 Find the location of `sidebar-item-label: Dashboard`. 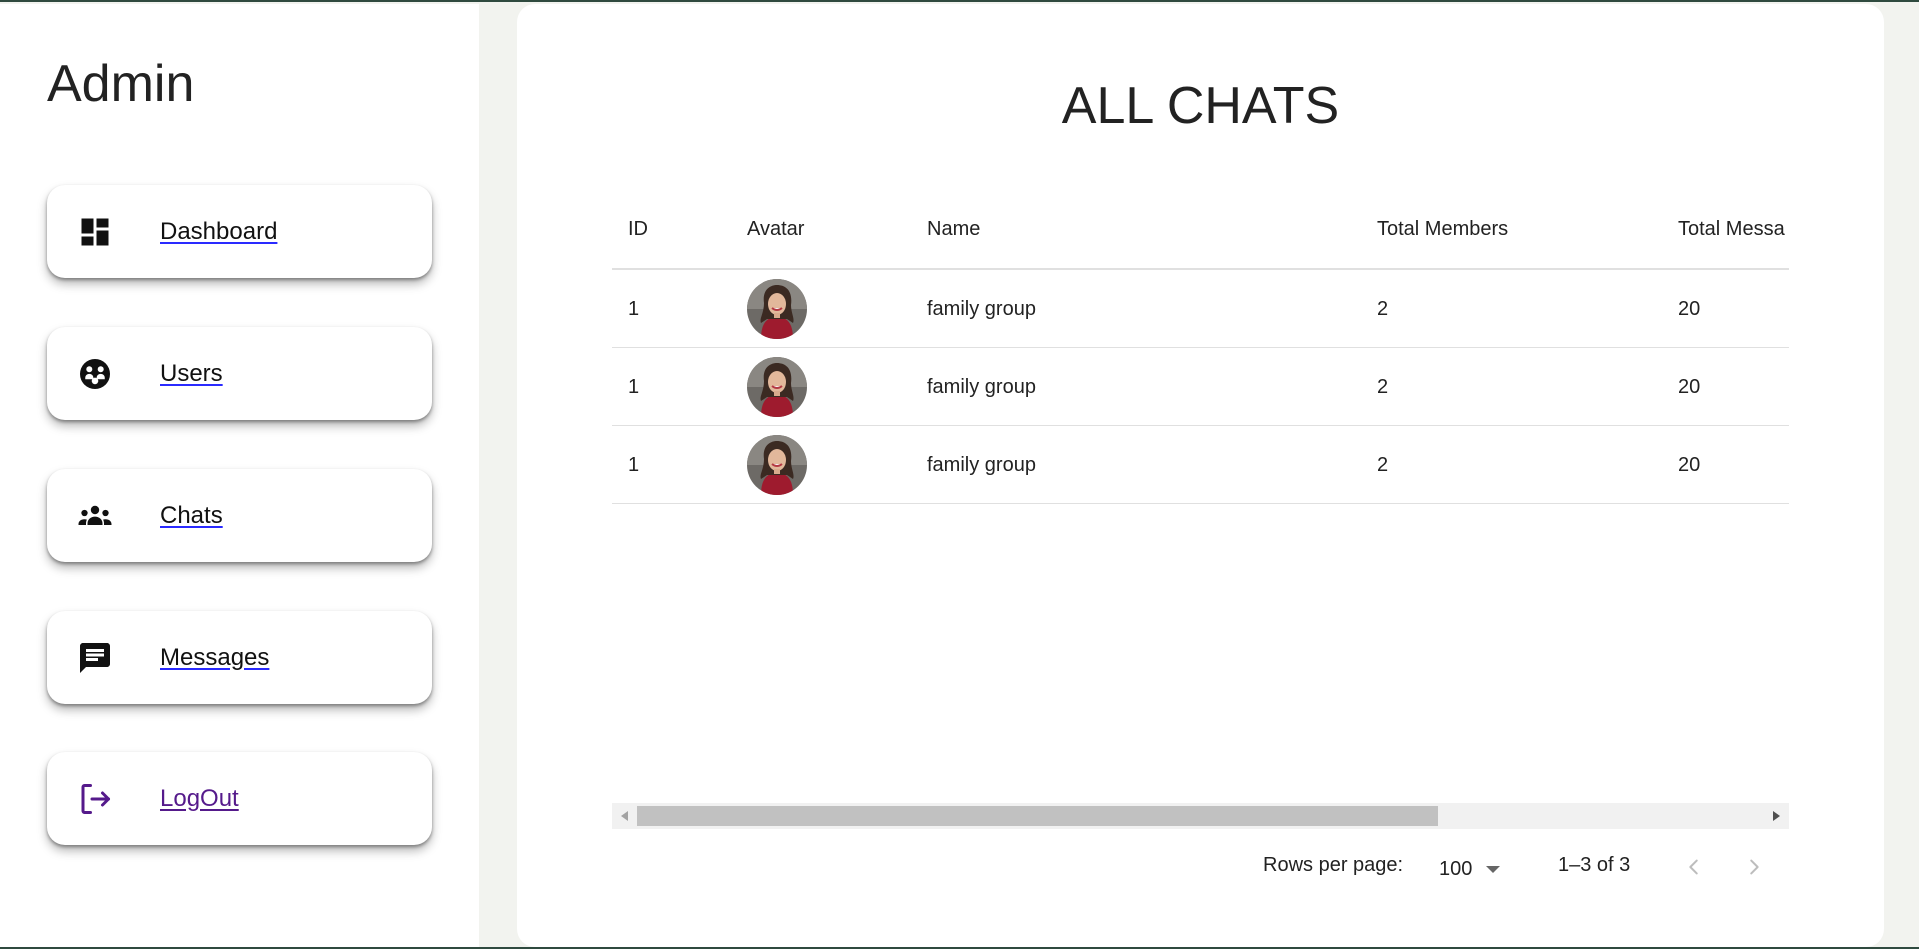

sidebar-item-label: Dashboard is located at coordinates (218, 232).